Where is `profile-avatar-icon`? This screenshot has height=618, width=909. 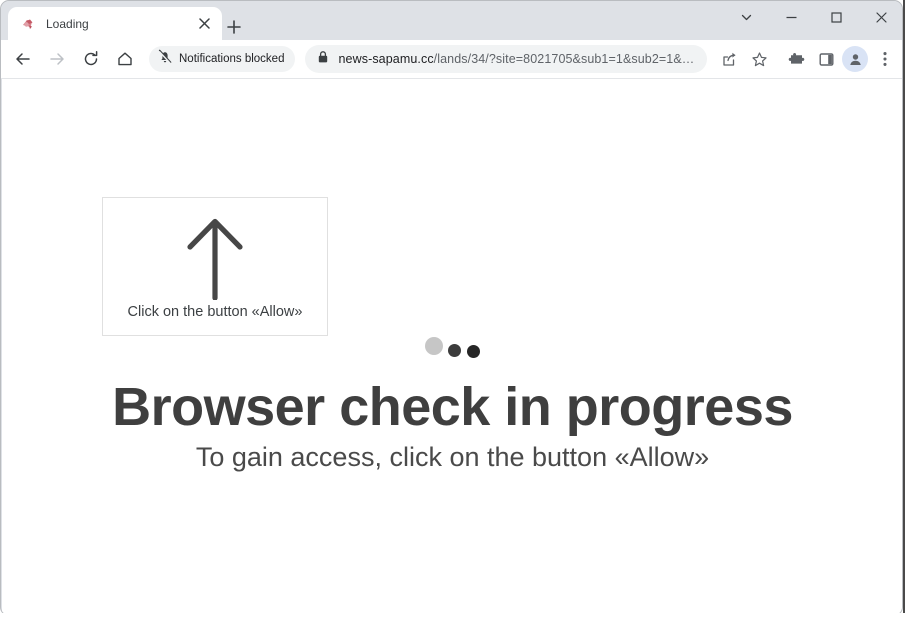 profile-avatar-icon is located at coordinates (855, 59).